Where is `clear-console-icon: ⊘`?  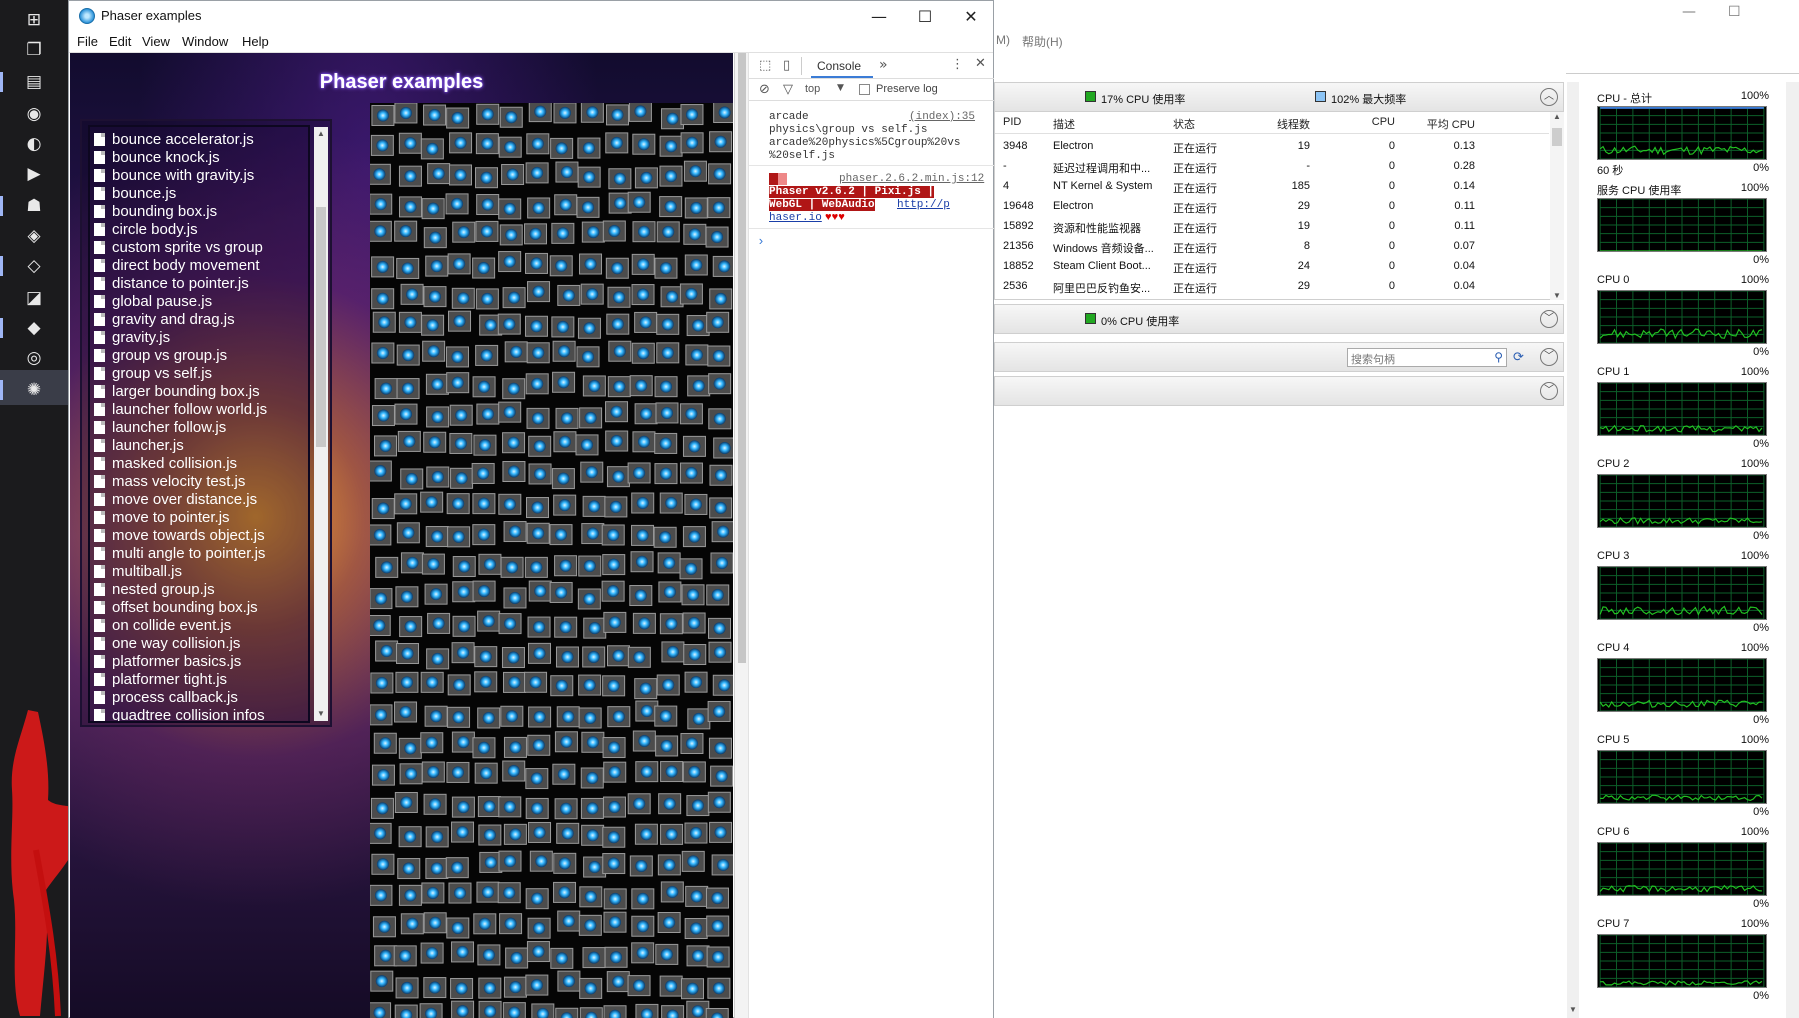 clear-console-icon: ⊘ is located at coordinates (764, 89).